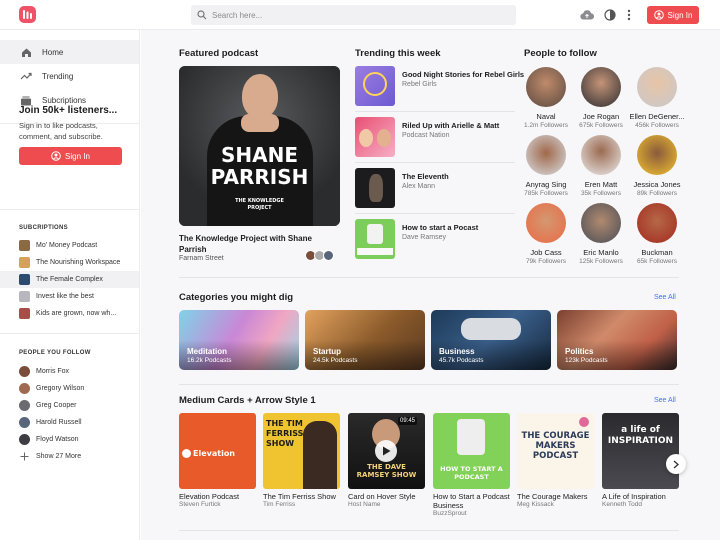 This screenshot has width=720, height=540. I want to click on trending-subtitle: Dave Ramsey, so click(424, 237).